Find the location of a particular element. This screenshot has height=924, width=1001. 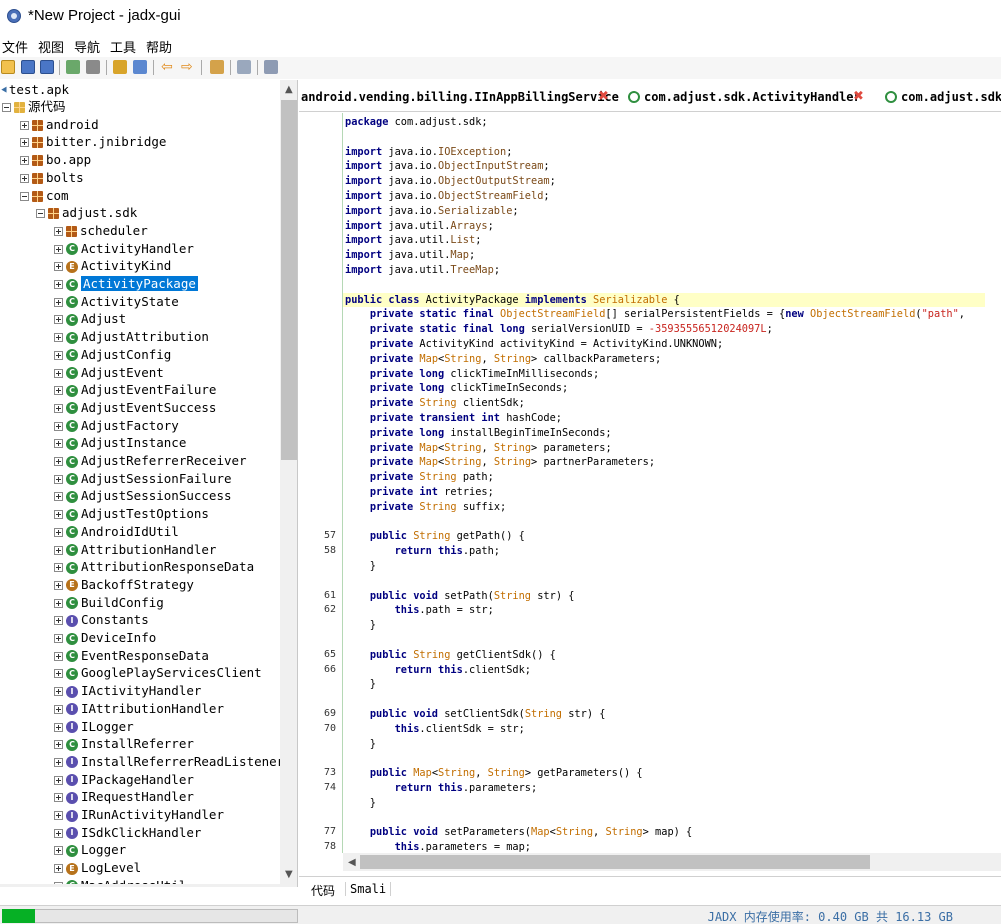

tree-class: E BackoffStrategy is located at coordinates (124, 585).